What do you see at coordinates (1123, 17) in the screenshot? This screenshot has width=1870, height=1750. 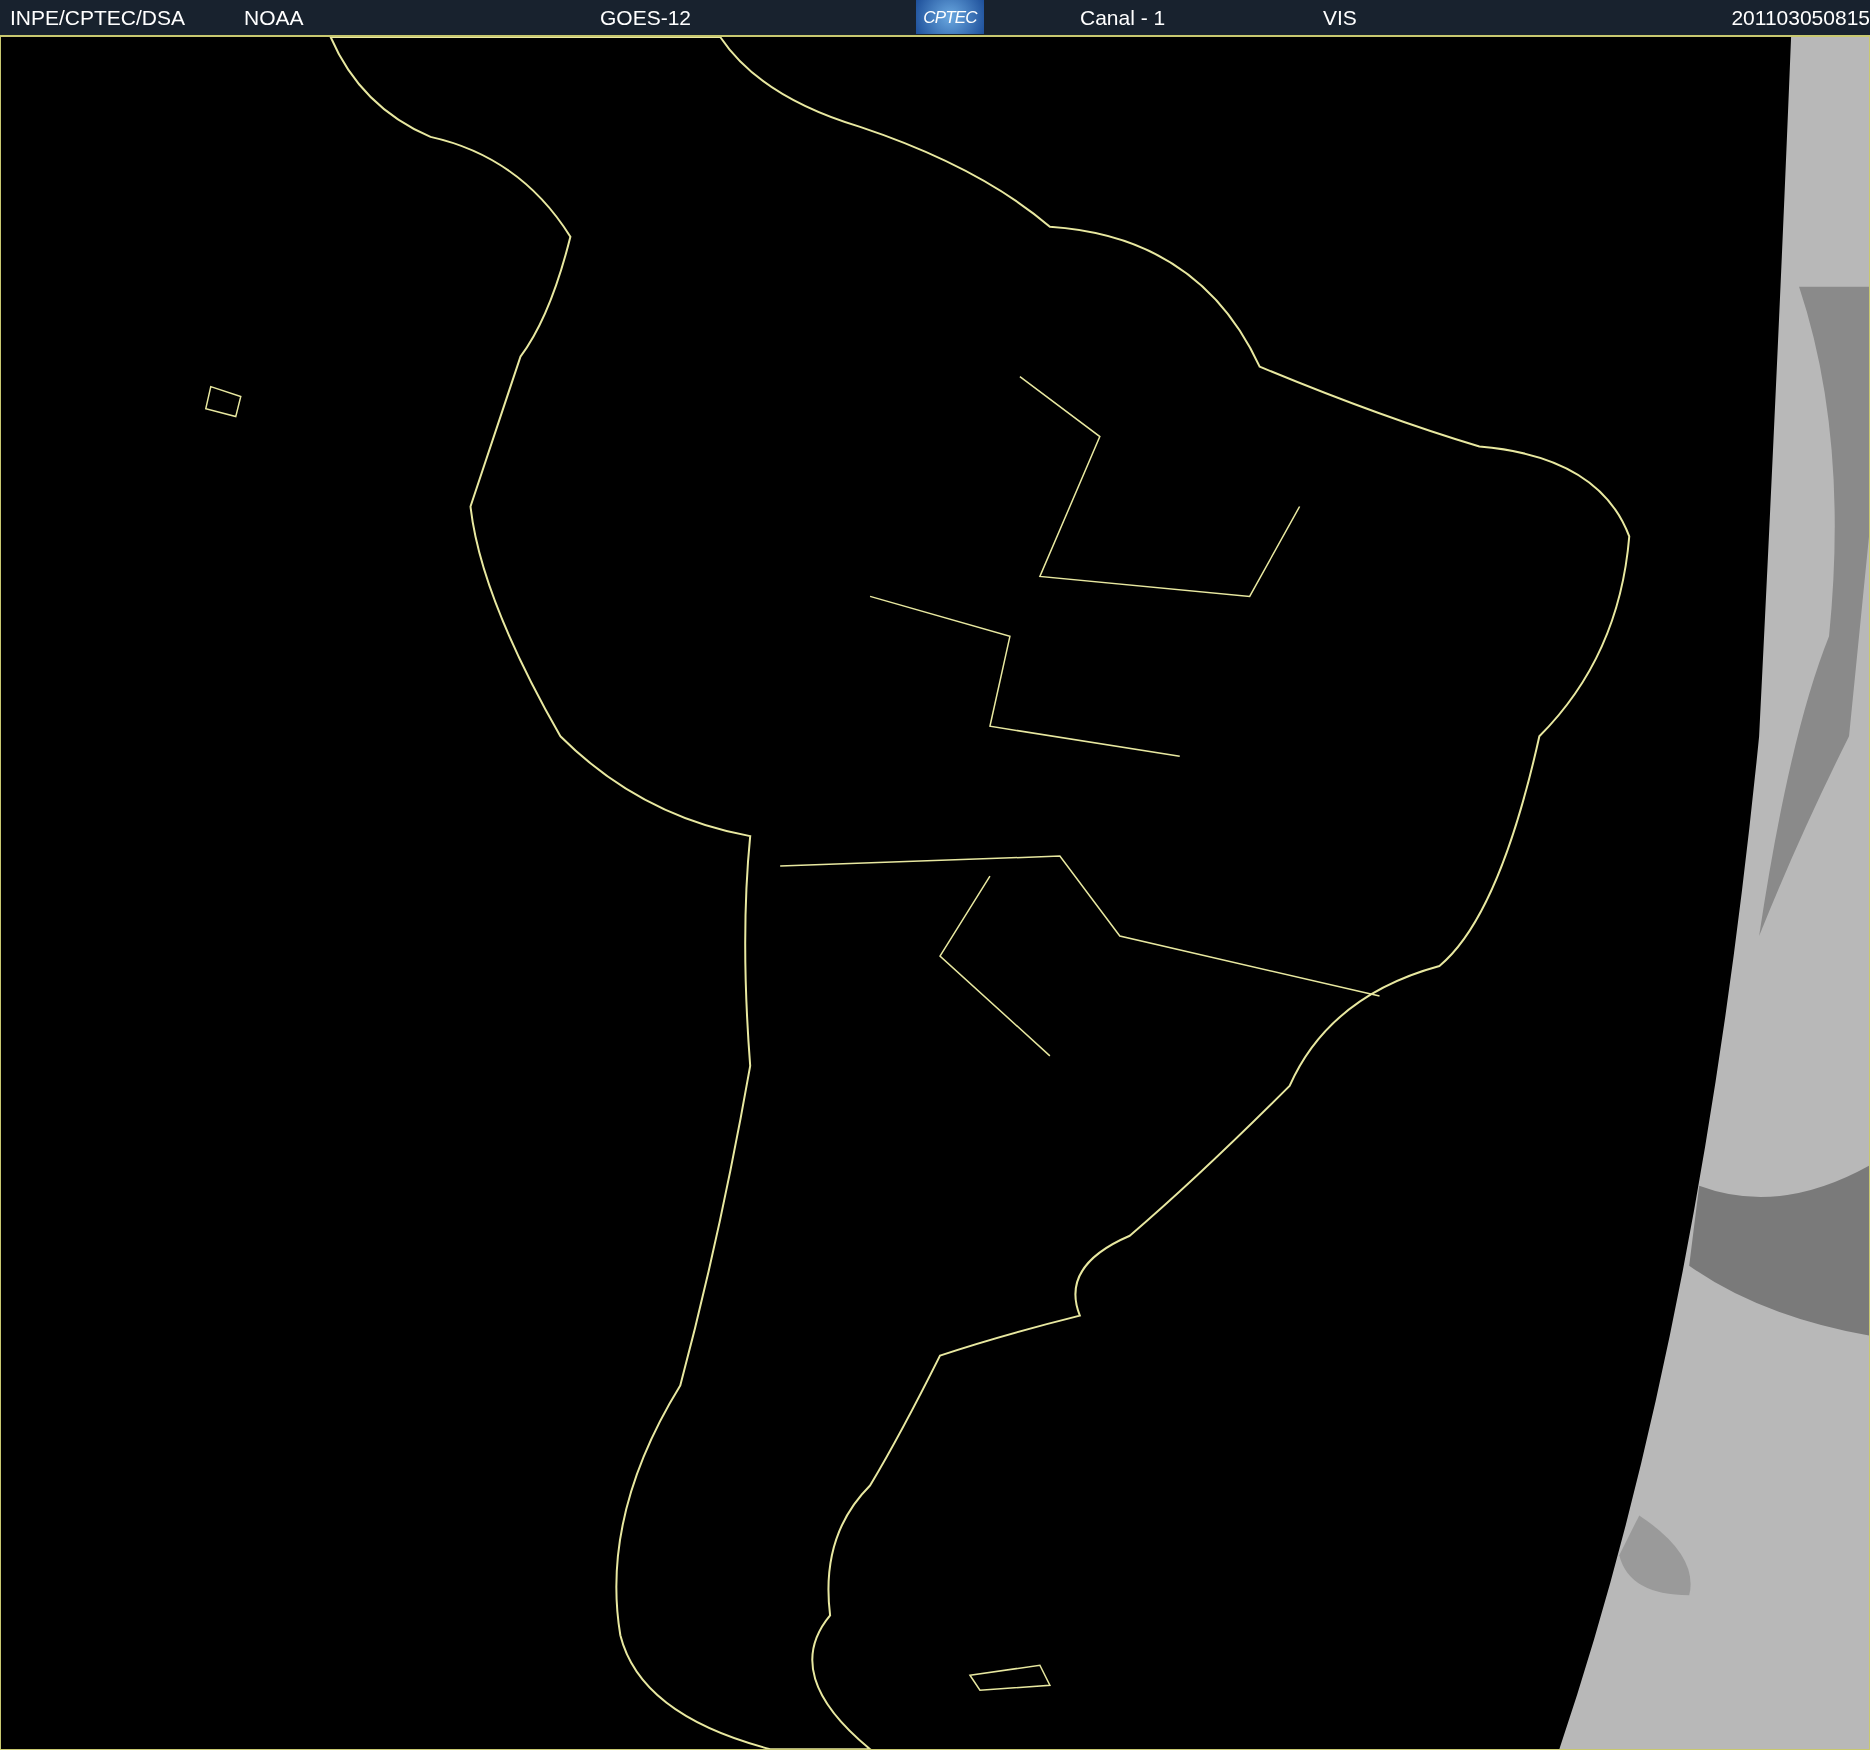 I see `header-label: Canal - 1` at bounding box center [1123, 17].